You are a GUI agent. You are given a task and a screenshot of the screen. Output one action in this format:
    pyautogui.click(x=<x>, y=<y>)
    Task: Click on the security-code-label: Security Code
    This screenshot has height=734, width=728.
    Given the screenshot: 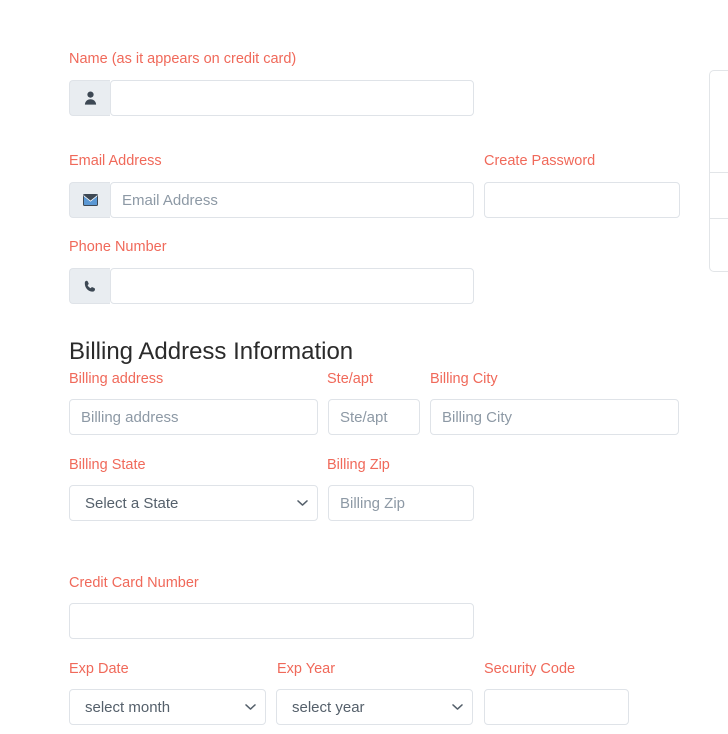 What is the action you would take?
    pyautogui.click(x=530, y=669)
    